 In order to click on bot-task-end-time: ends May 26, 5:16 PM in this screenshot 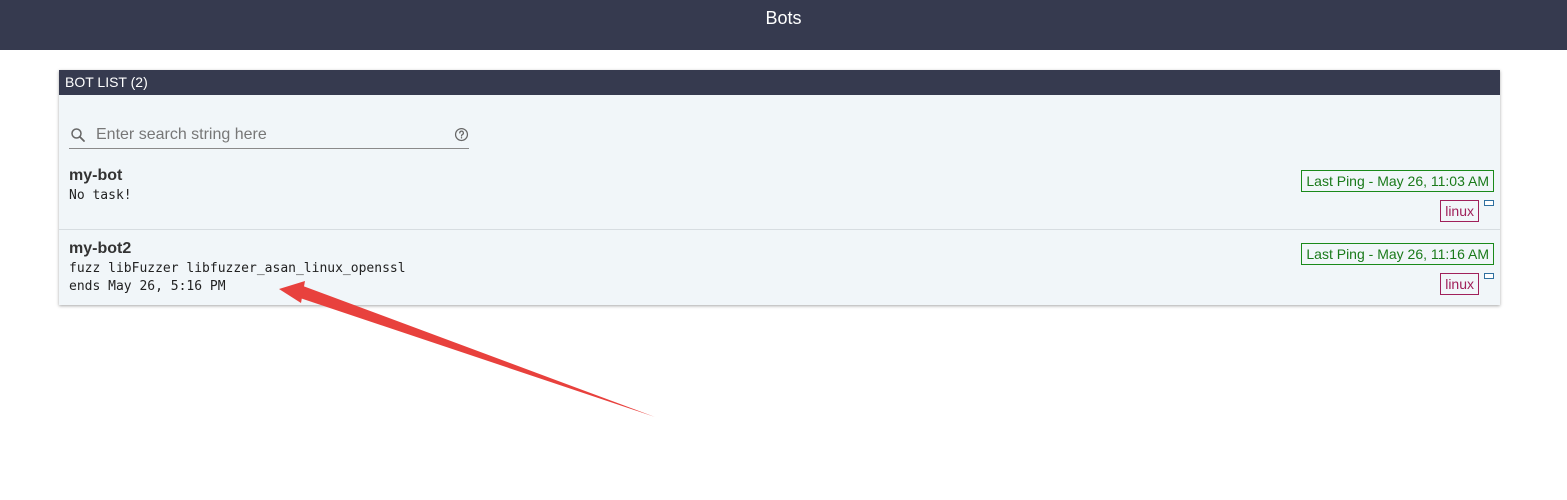, I will do `click(147, 286)`.